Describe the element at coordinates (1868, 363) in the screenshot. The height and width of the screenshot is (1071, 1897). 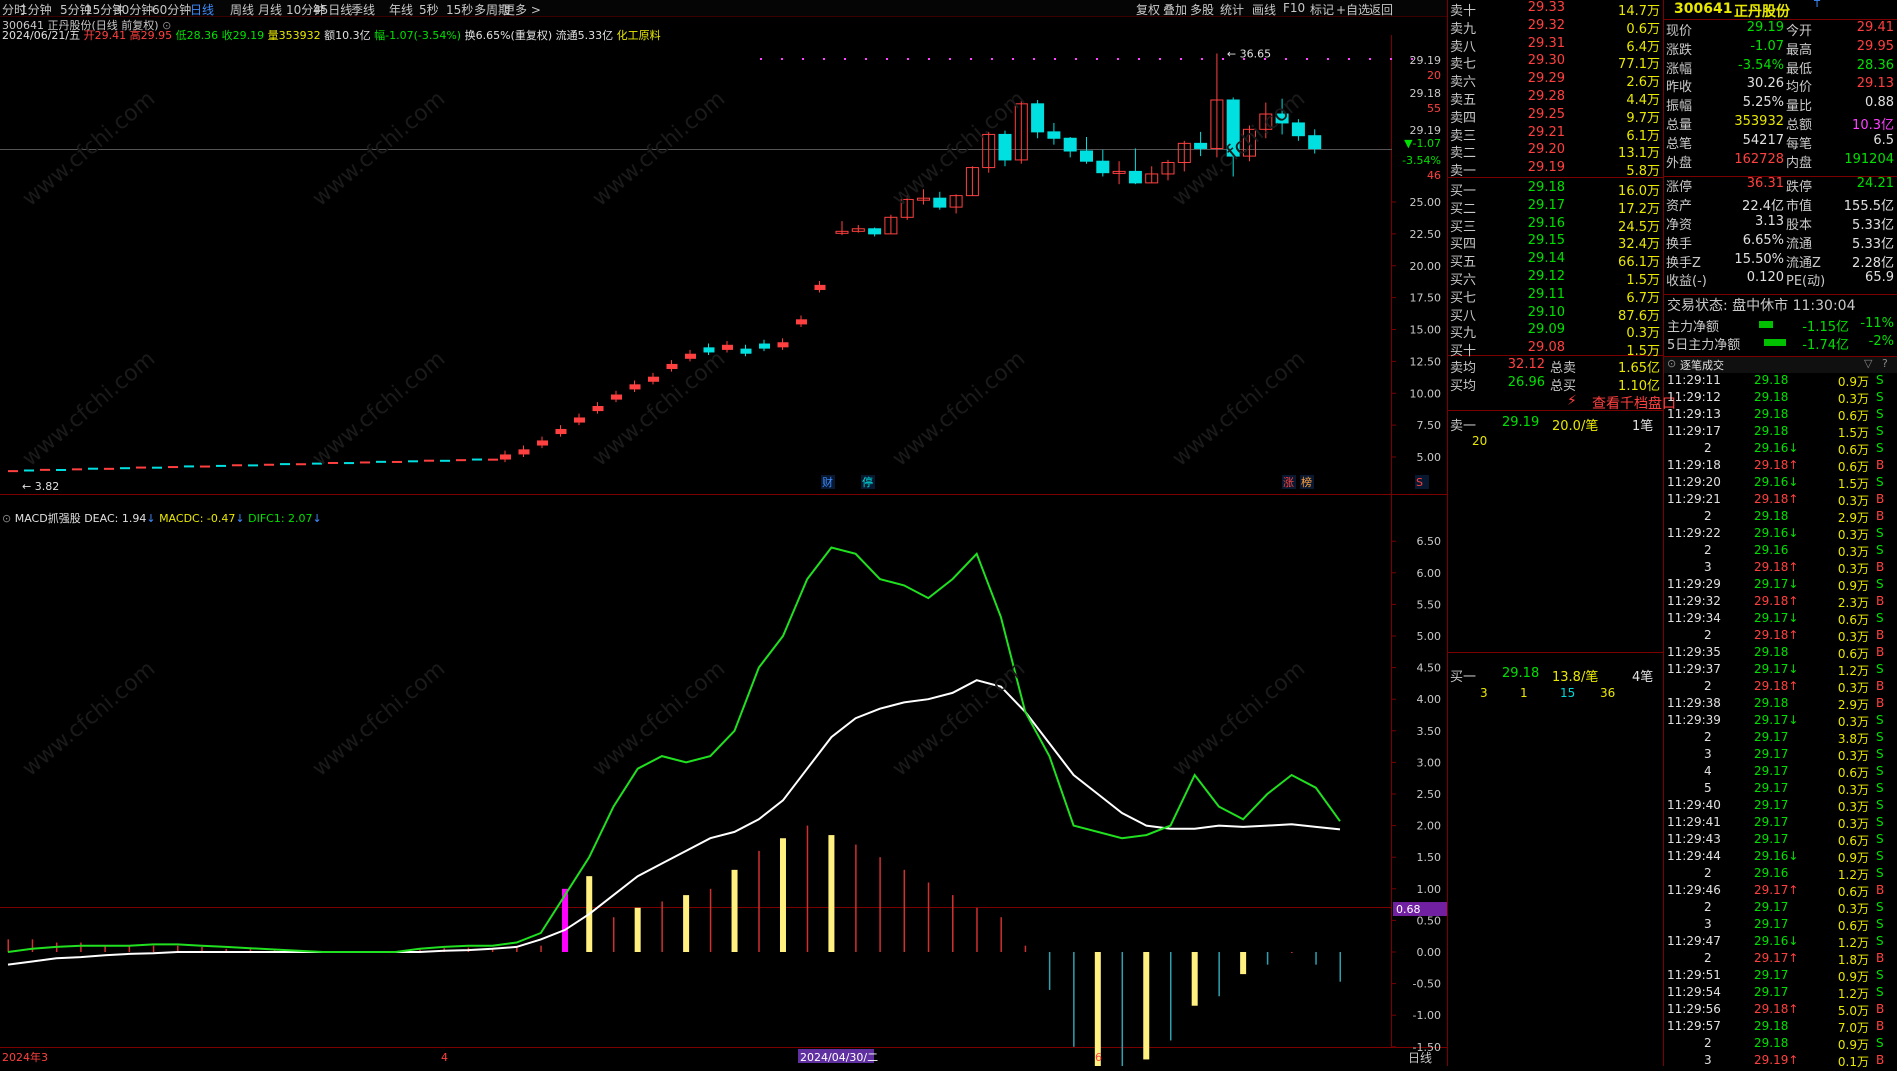
I see `ticks-filter-icon: ▽` at that location.